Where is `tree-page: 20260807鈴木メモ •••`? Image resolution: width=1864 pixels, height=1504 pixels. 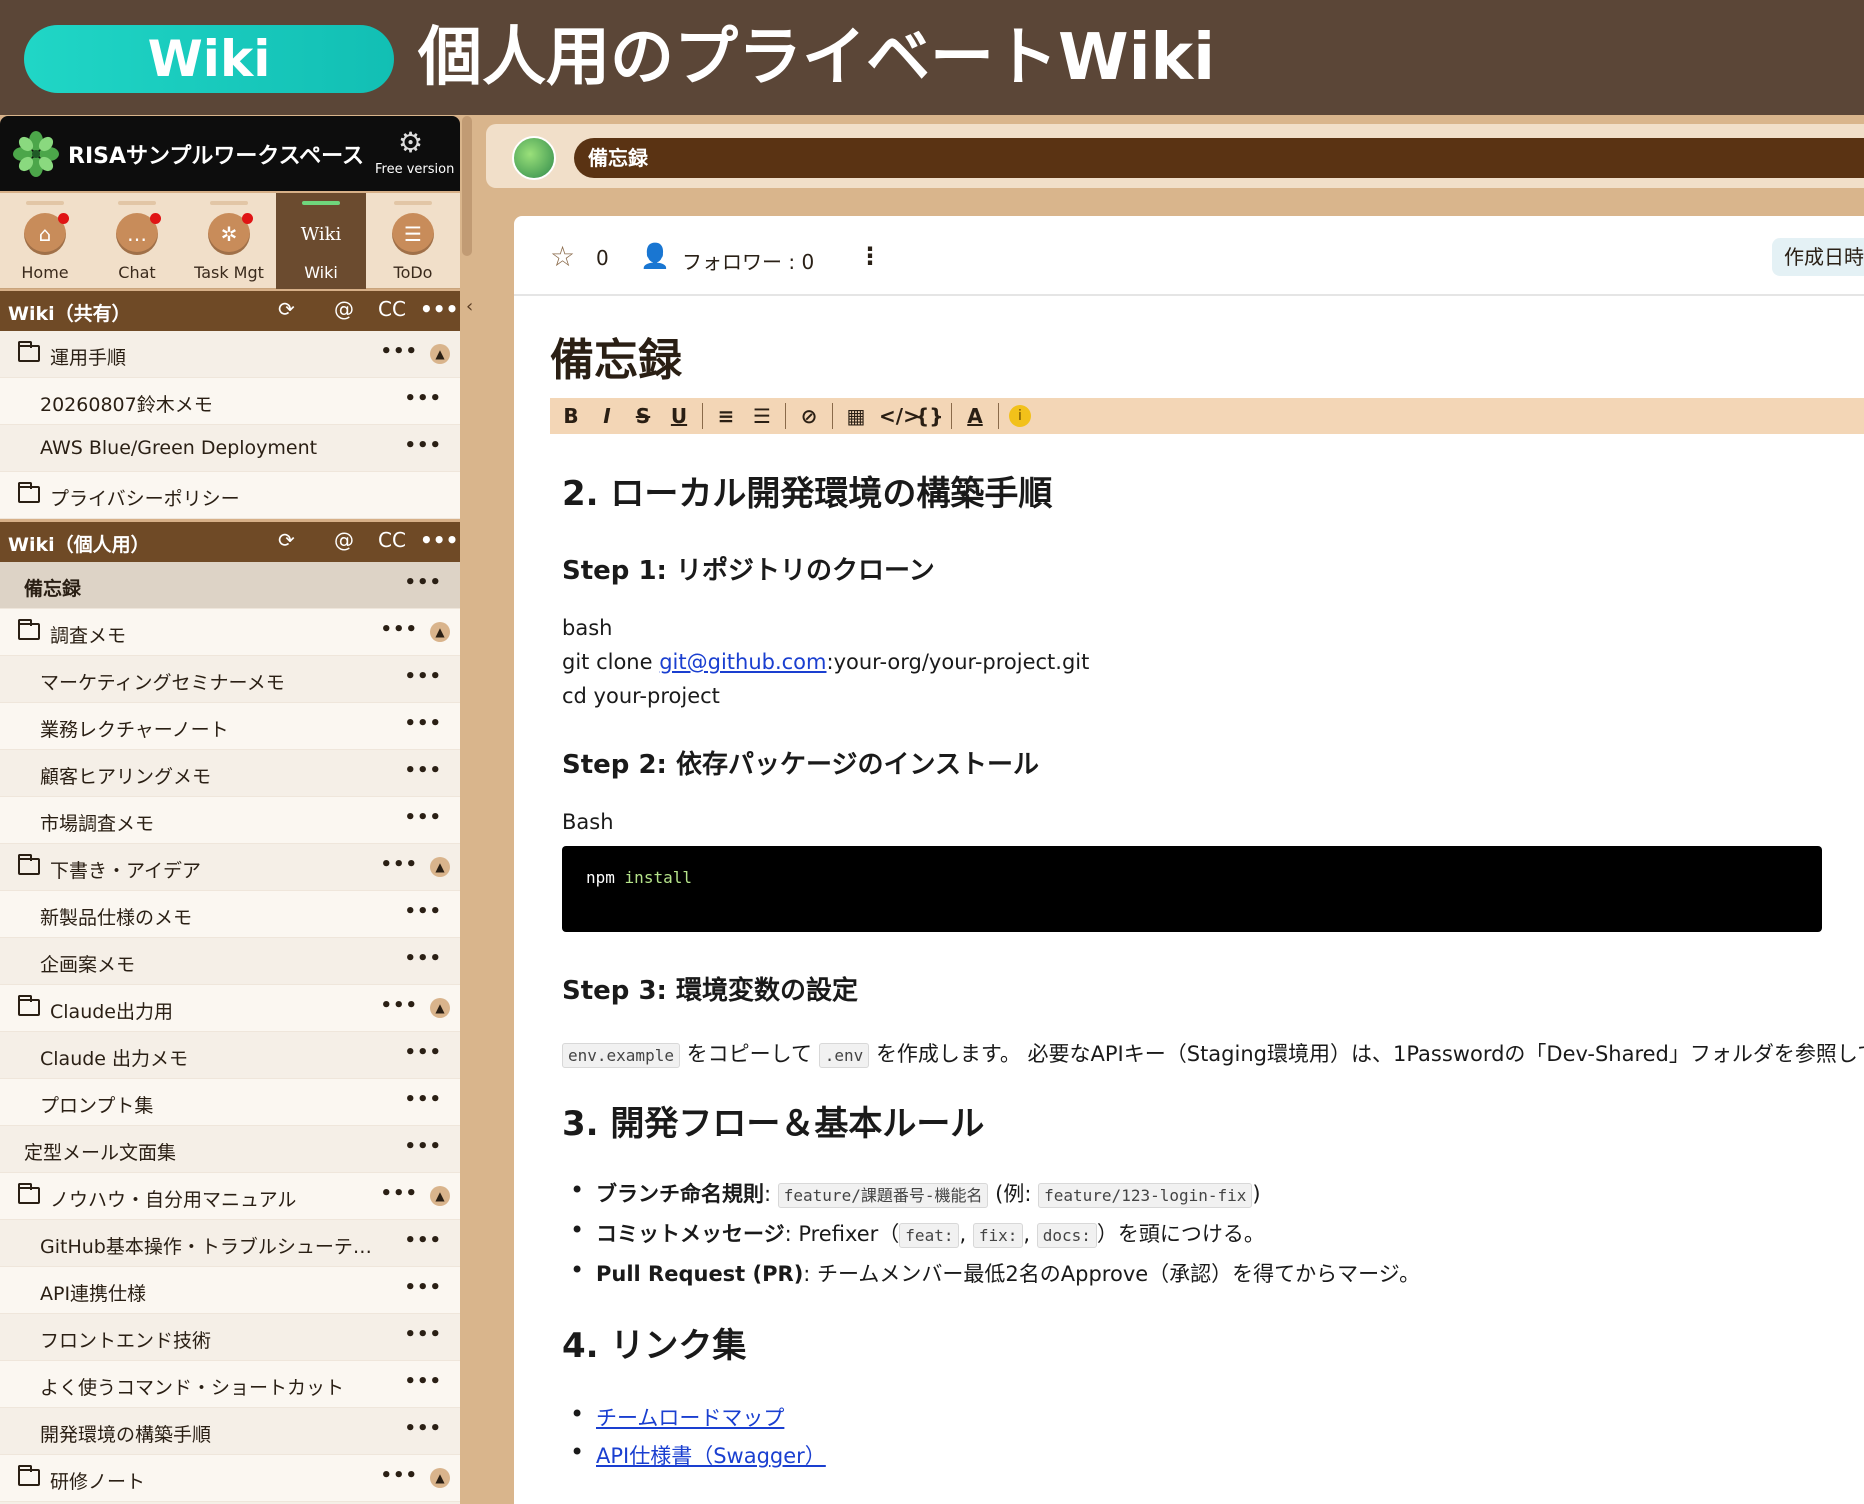 tree-page: 20260807鈴木メモ ••• is located at coordinates (230, 401).